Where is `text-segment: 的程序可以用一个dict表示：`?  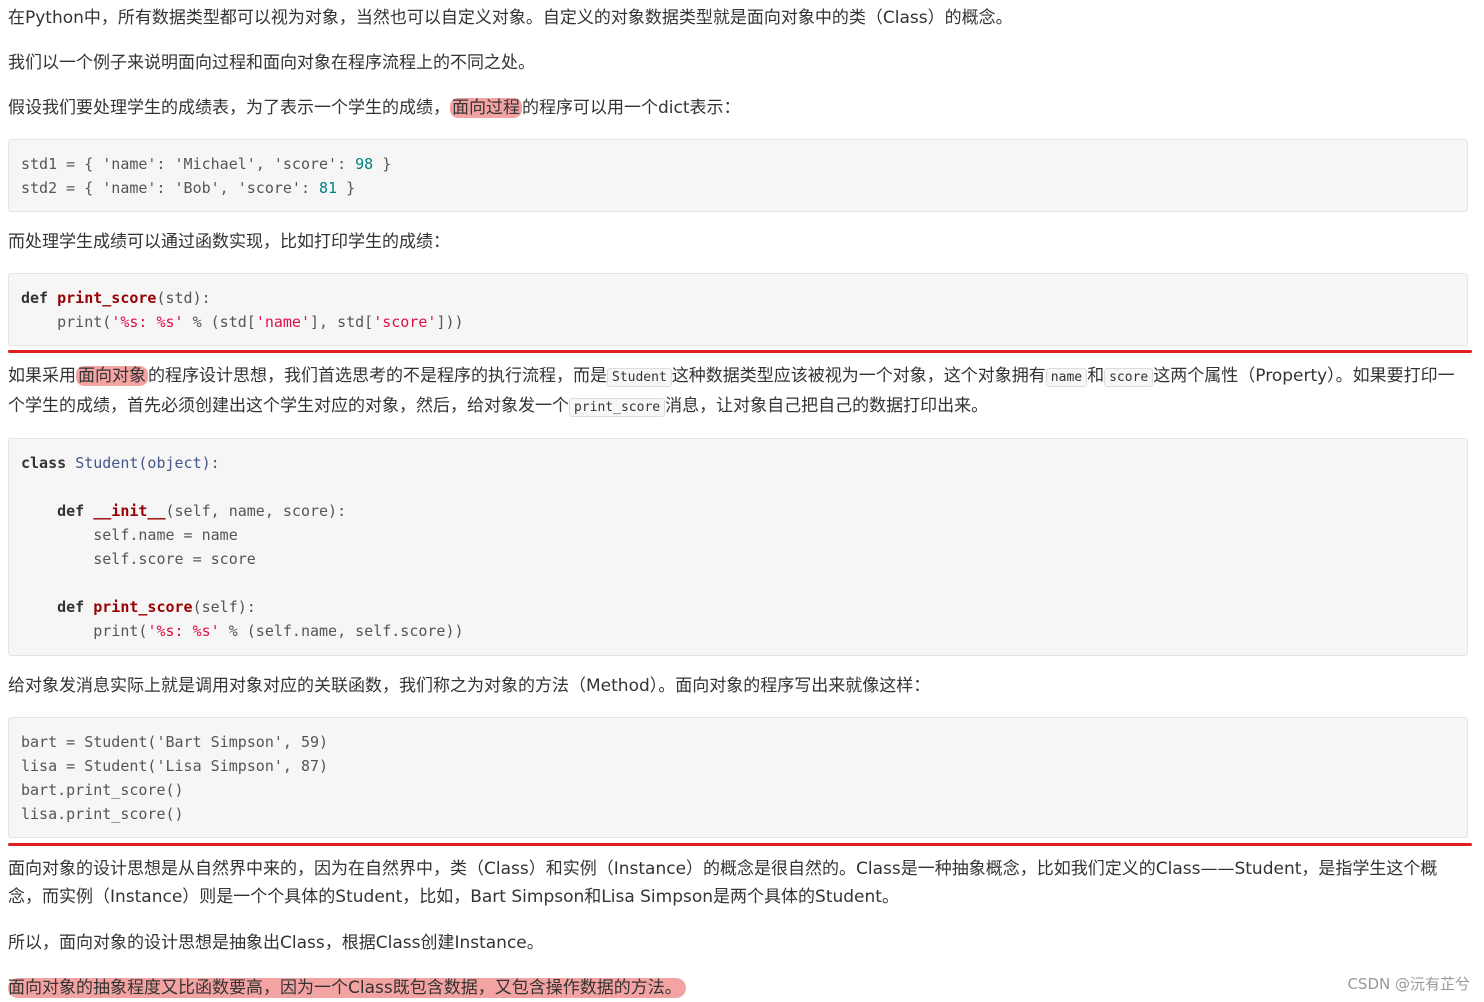
text-segment: 的程序可以用一个dict表示： is located at coordinates (631, 108).